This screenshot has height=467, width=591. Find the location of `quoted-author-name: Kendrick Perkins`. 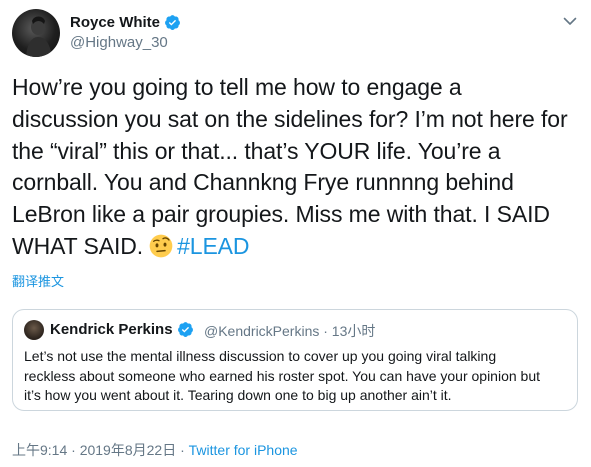

quoted-author-name: Kendrick Perkins is located at coordinates (111, 329).